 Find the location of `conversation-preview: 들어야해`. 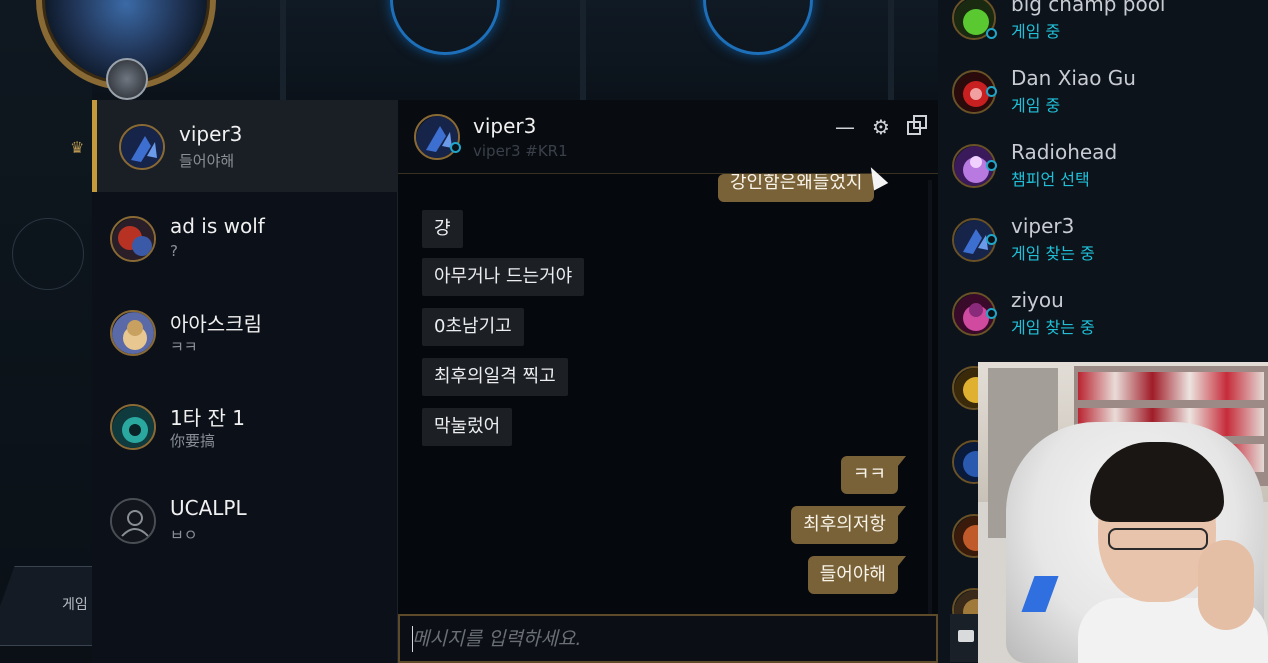

conversation-preview: 들어야해 is located at coordinates (207, 161).